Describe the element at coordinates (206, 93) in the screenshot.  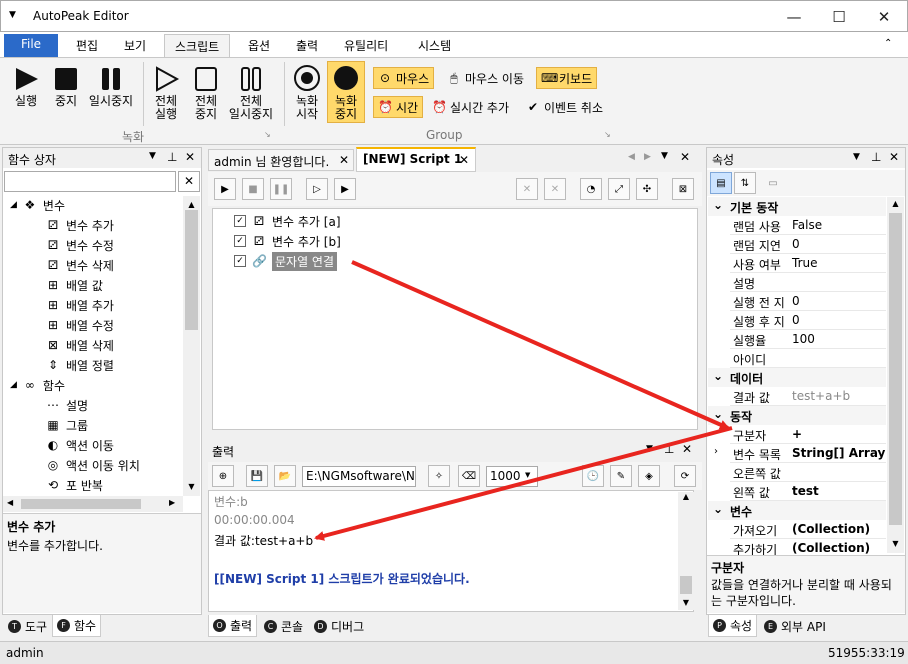
I see `stop-all-button: 전체 중지` at that location.